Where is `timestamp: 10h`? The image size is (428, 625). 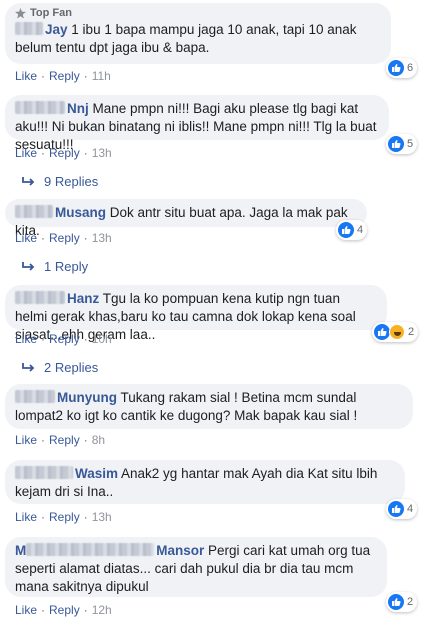 timestamp: 10h is located at coordinates (102, 339).